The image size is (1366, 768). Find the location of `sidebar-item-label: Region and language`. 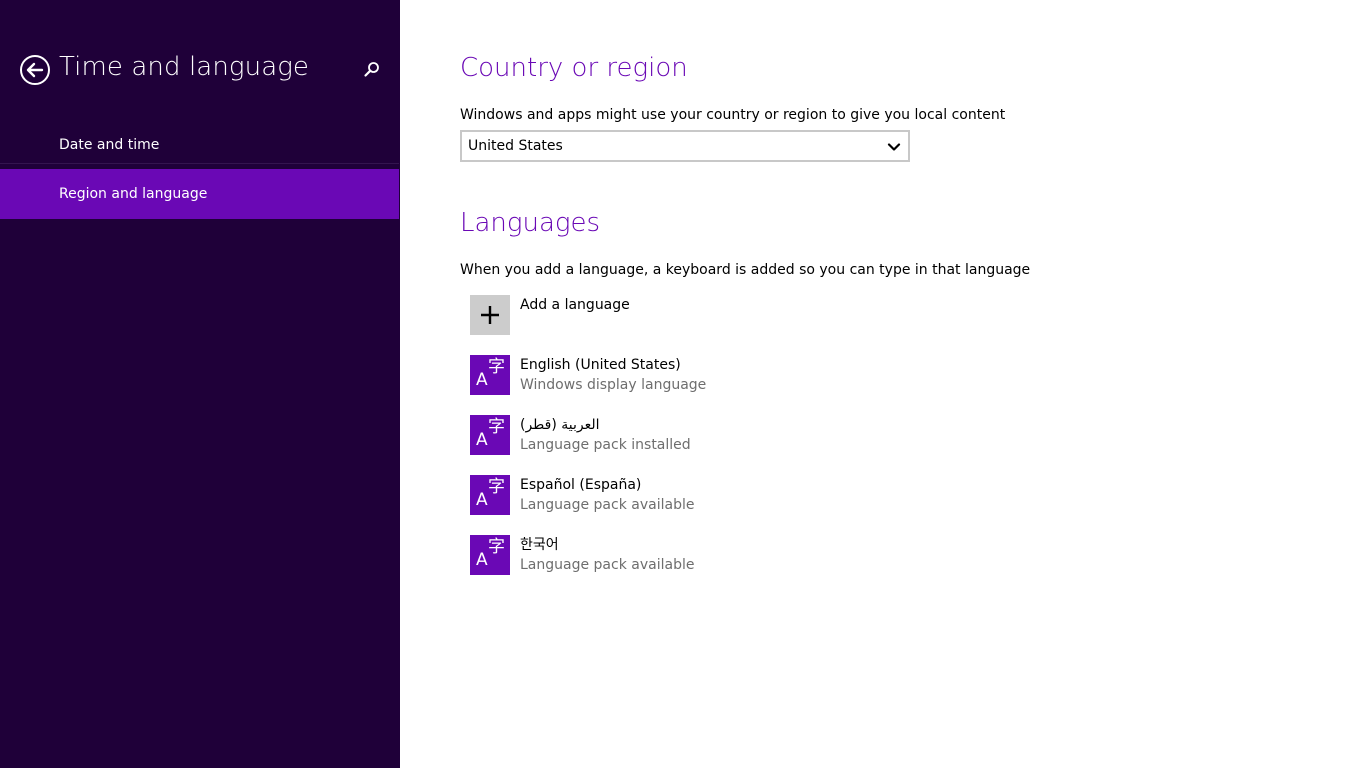

sidebar-item-label: Region and language is located at coordinates (133, 194).